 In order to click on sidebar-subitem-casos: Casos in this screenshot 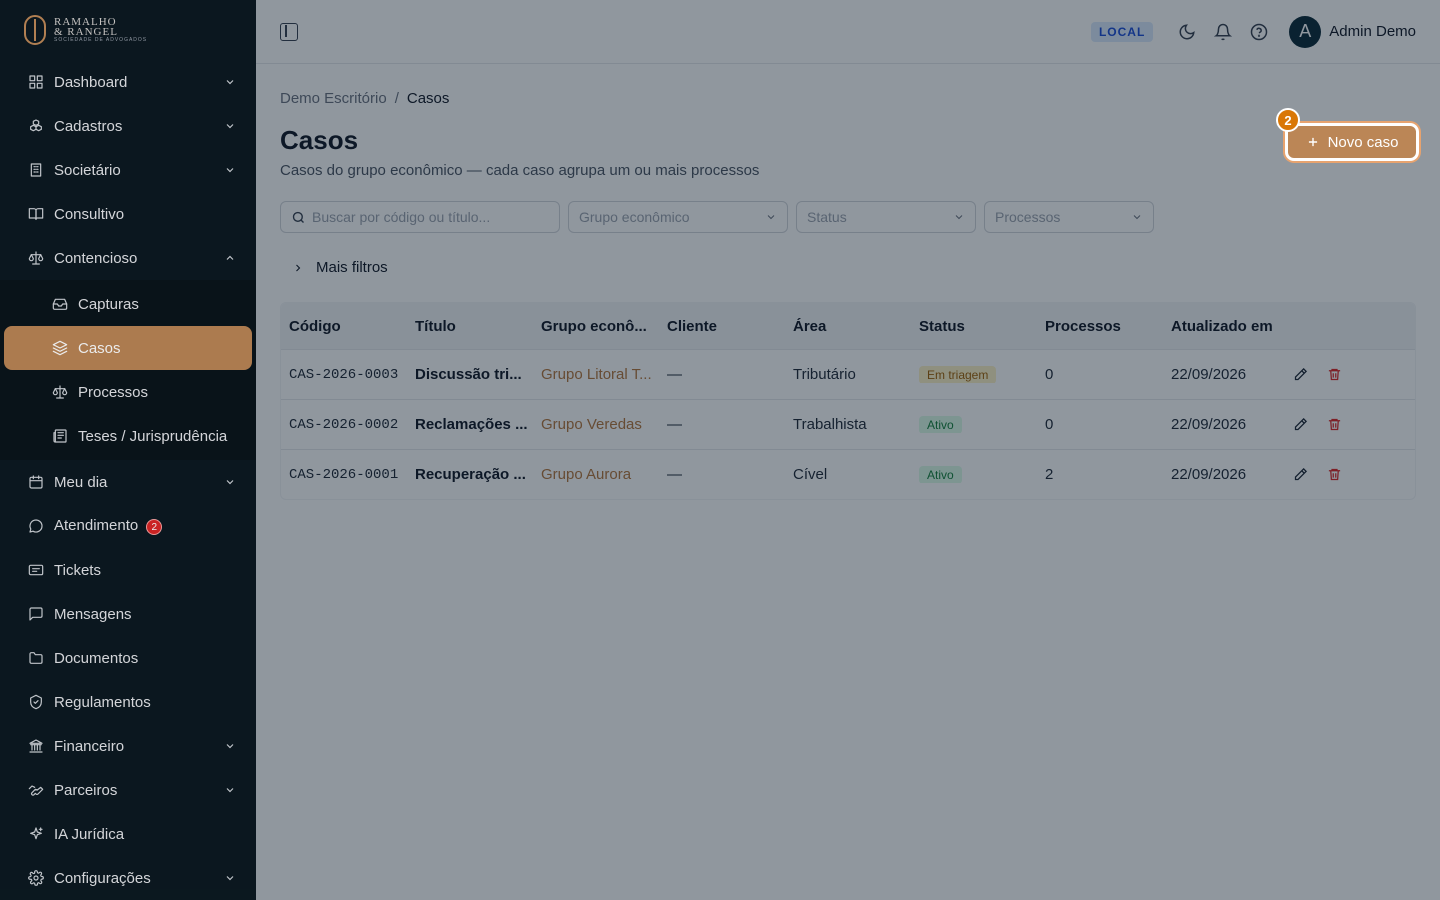, I will do `click(128, 348)`.